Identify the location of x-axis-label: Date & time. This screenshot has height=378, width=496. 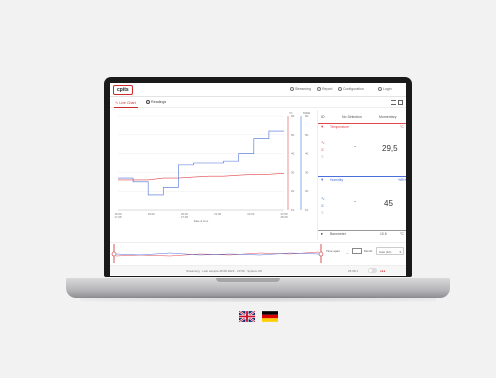
(201, 221).